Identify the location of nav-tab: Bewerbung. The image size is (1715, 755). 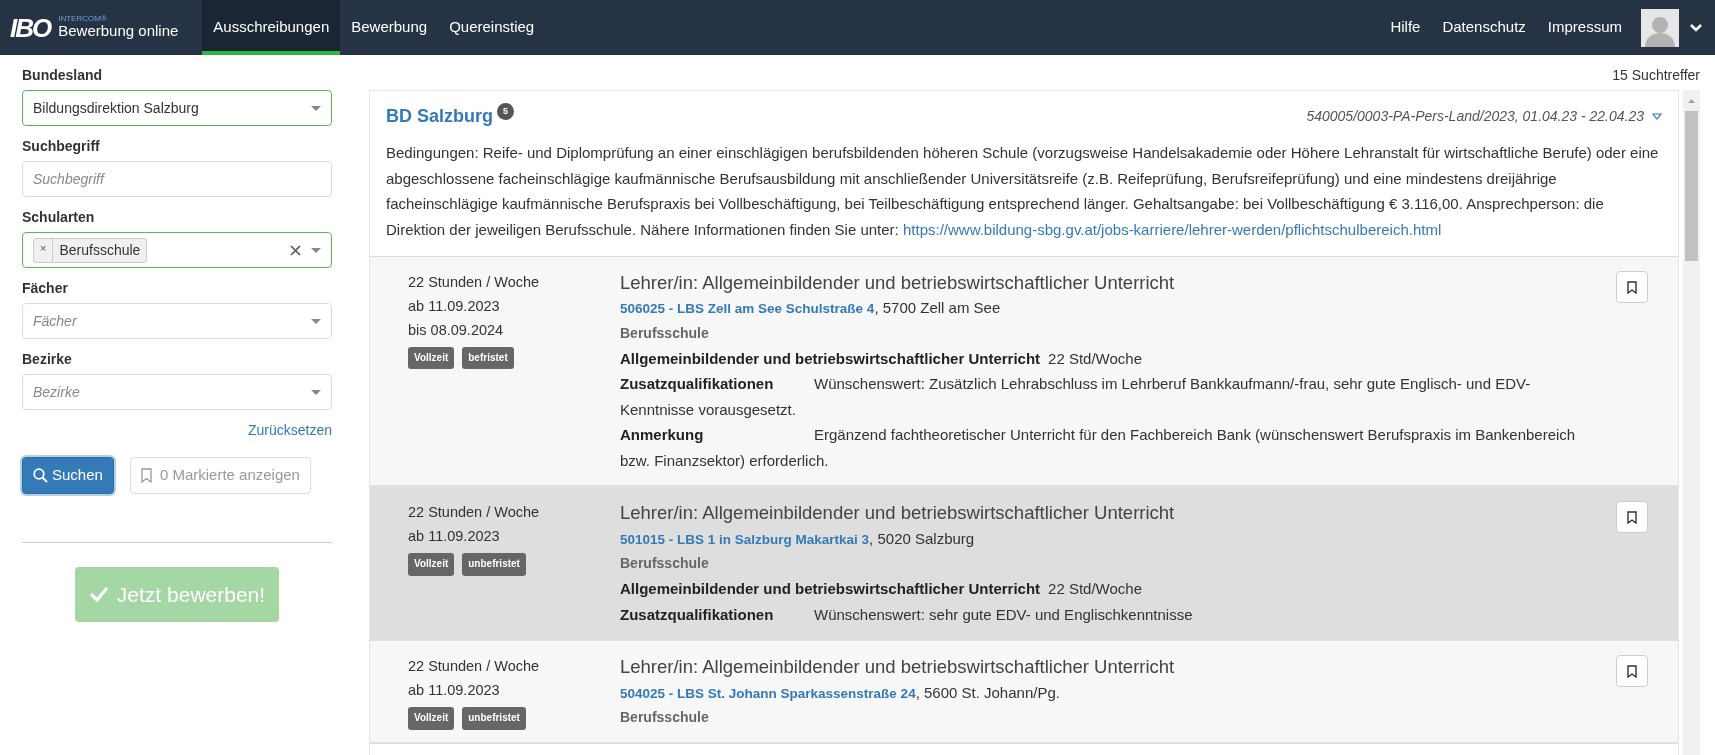
(389, 27).